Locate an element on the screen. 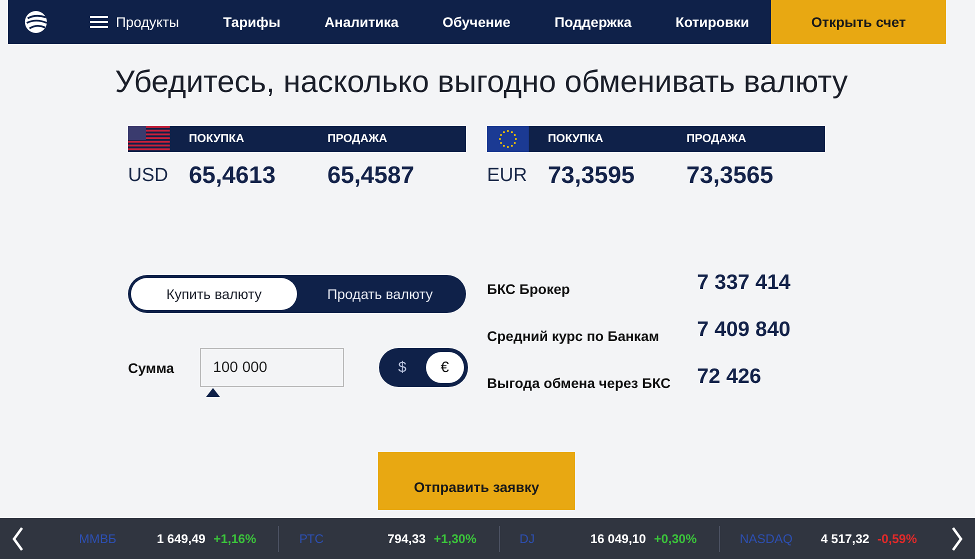 Image resolution: width=975 pixels, height=559 pixels. result-label: БКС Брокер is located at coordinates (529, 289).